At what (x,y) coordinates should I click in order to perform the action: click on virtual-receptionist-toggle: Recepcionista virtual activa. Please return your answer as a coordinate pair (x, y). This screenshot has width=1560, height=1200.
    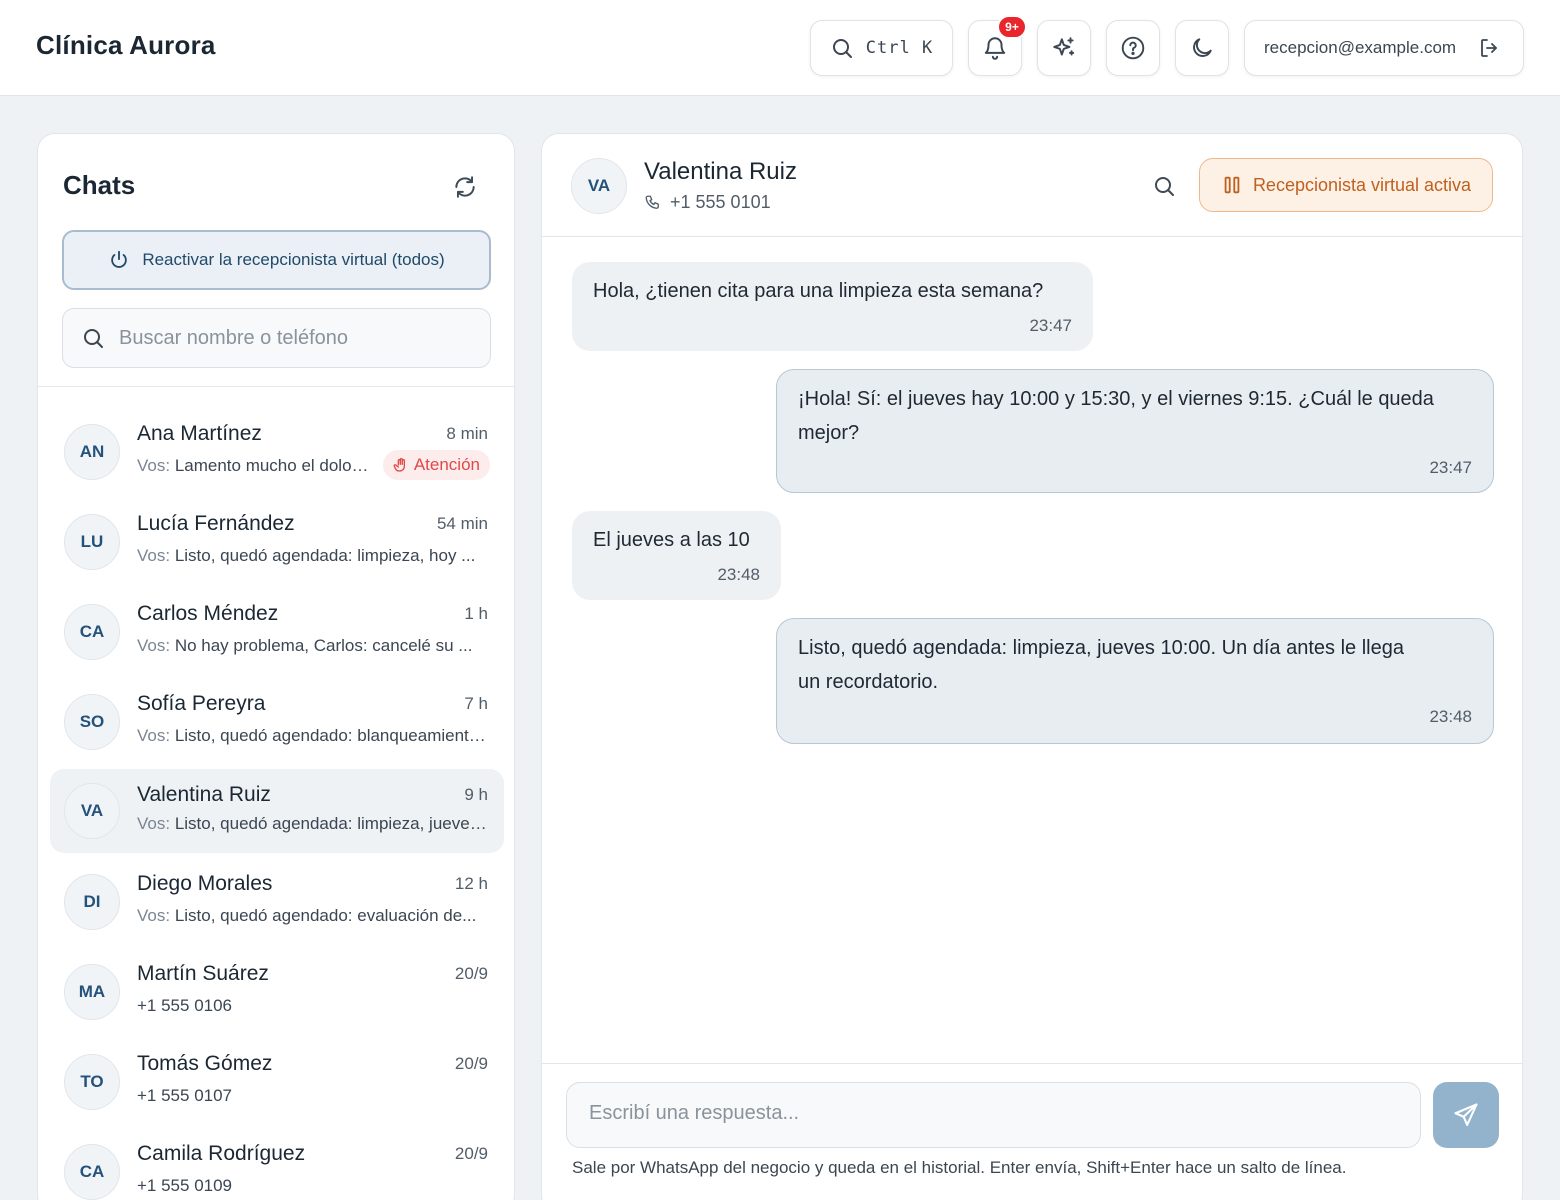
    Looking at the image, I should click on (1346, 185).